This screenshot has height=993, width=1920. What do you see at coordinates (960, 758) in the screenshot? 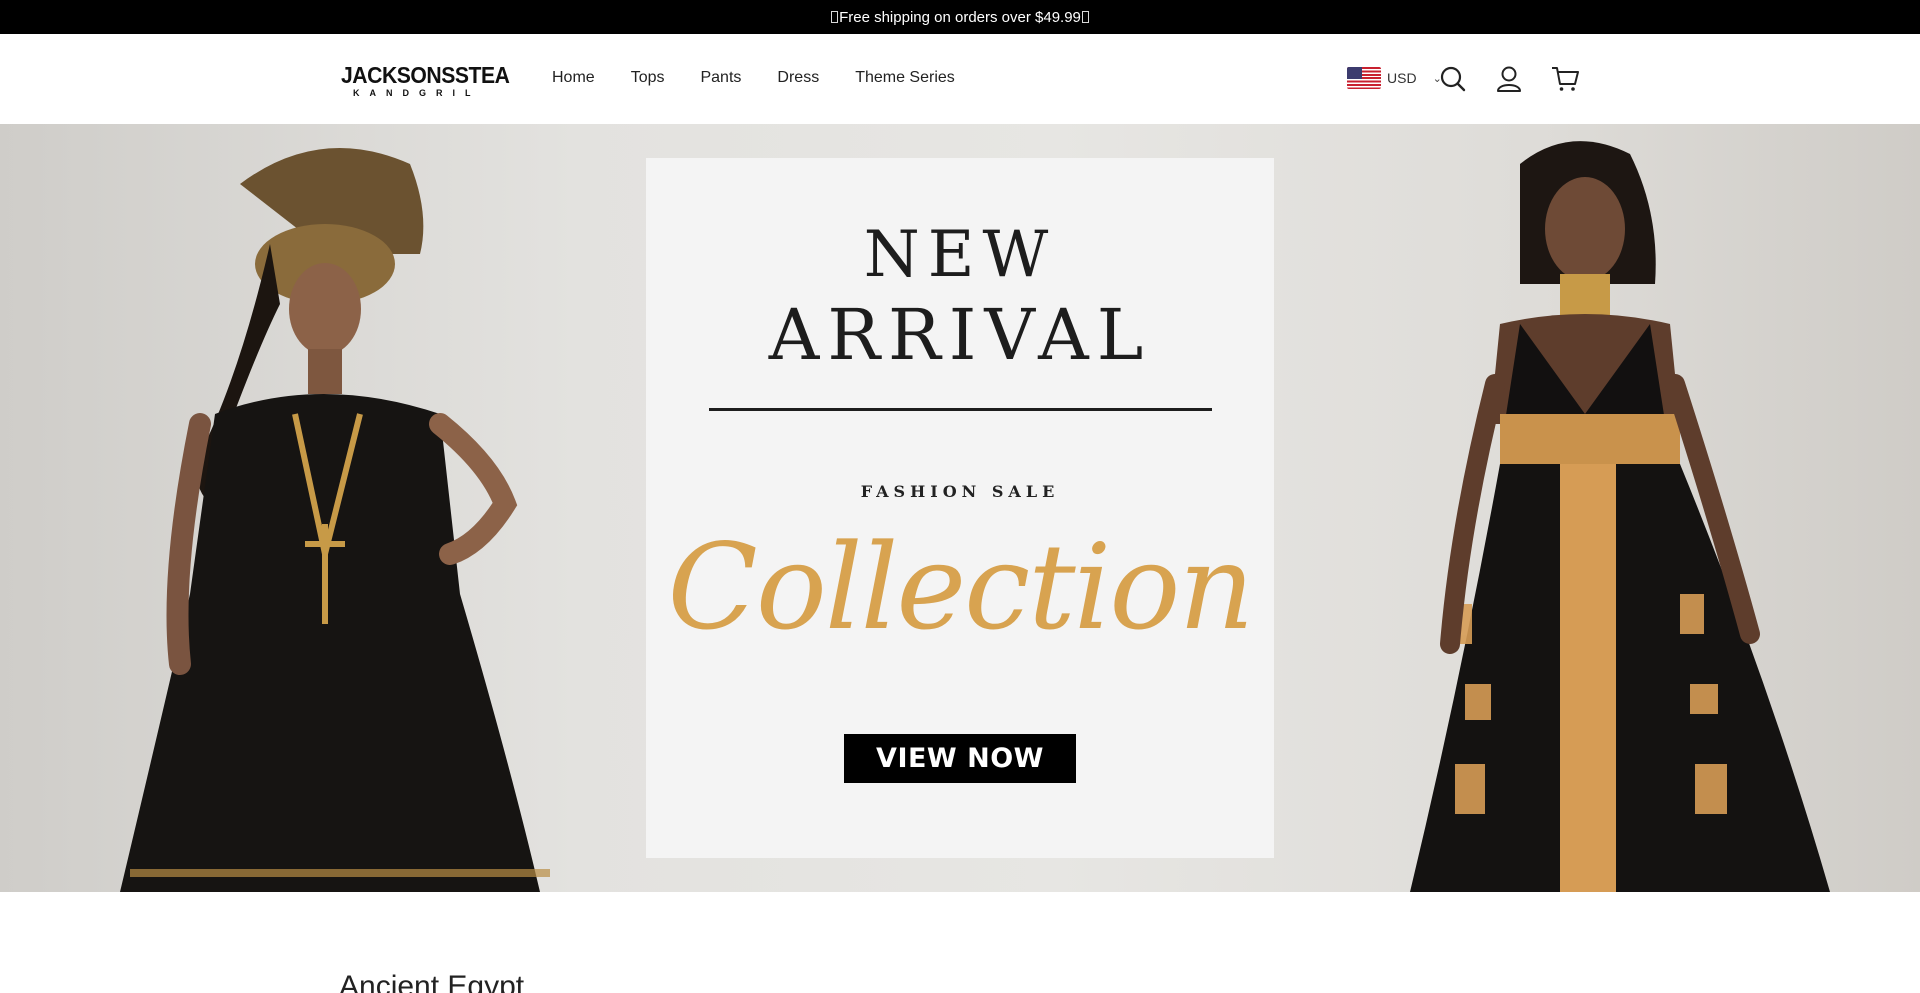
I see `view-now-button: VIEW NOW` at bounding box center [960, 758].